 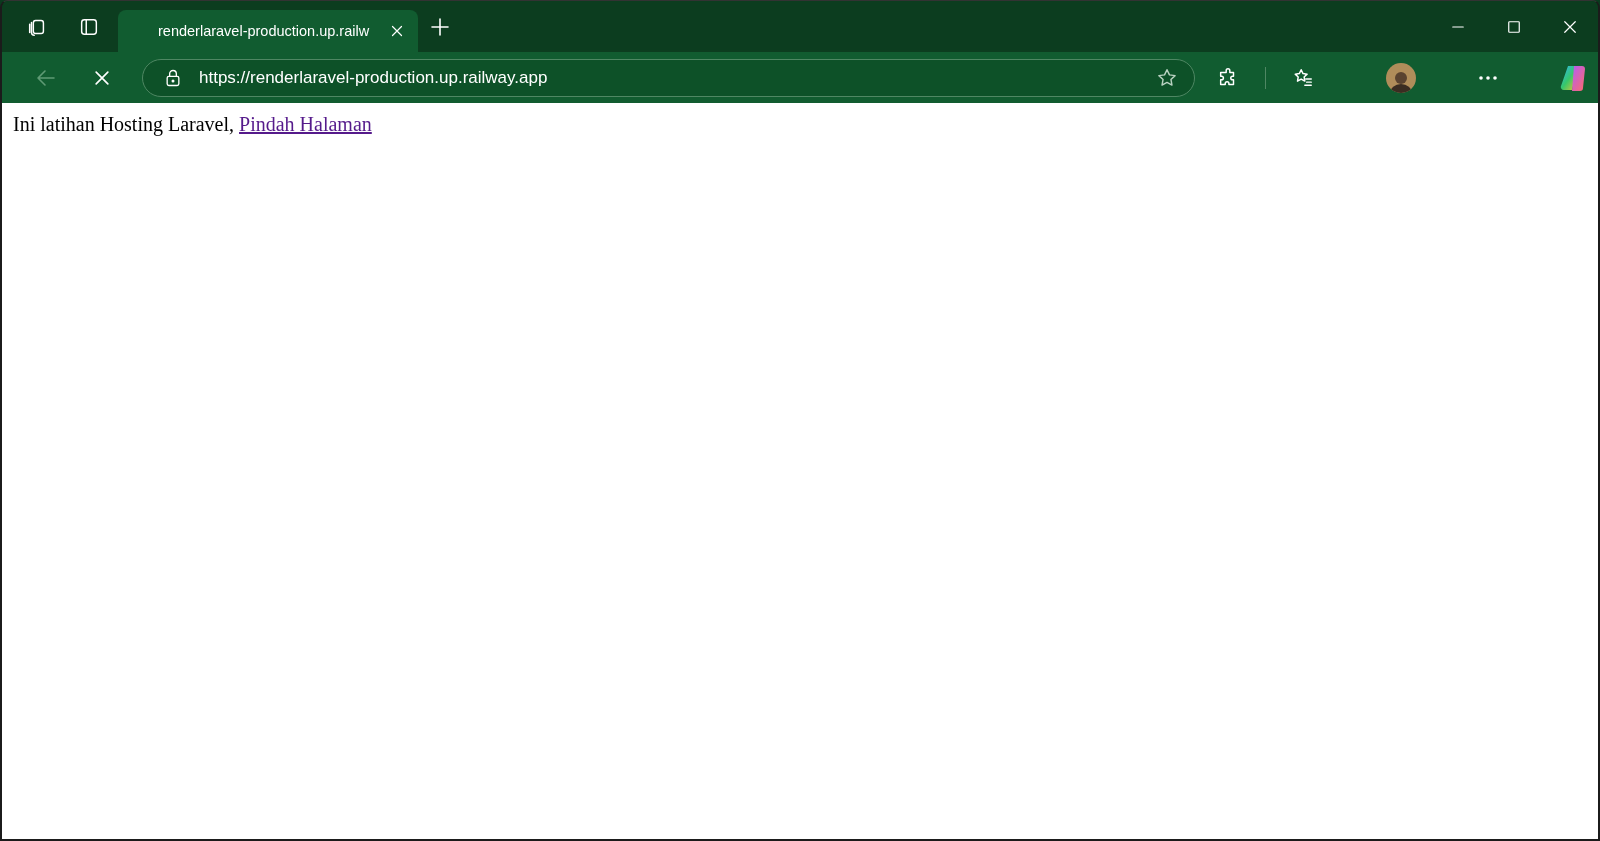 I want to click on more-options-icon, so click(x=1488, y=77).